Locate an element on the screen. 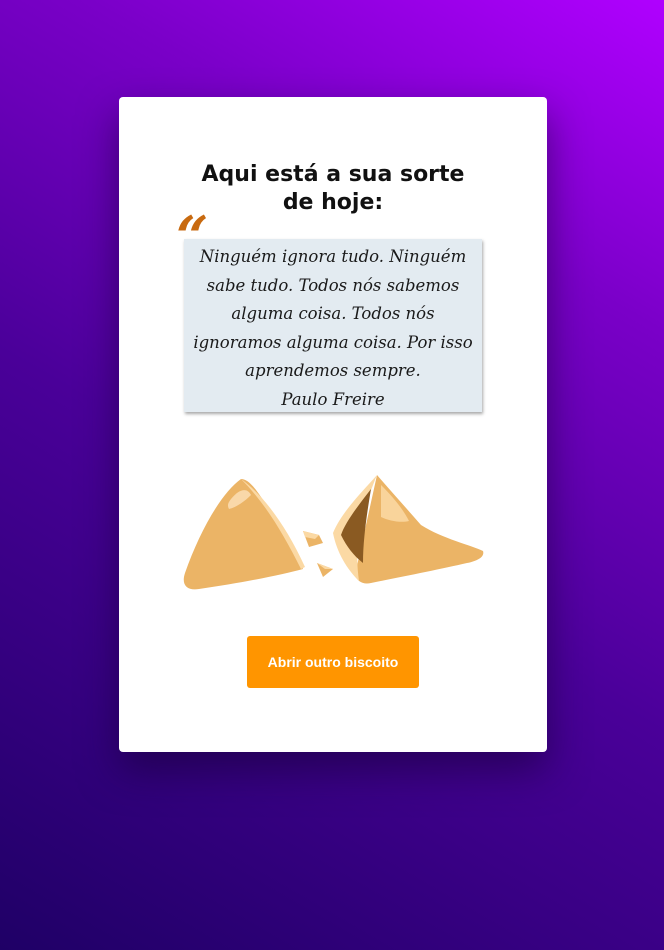 The height and width of the screenshot is (950, 664). open-another-cookie-button: Abrir outro biscoito is located at coordinates (333, 662).